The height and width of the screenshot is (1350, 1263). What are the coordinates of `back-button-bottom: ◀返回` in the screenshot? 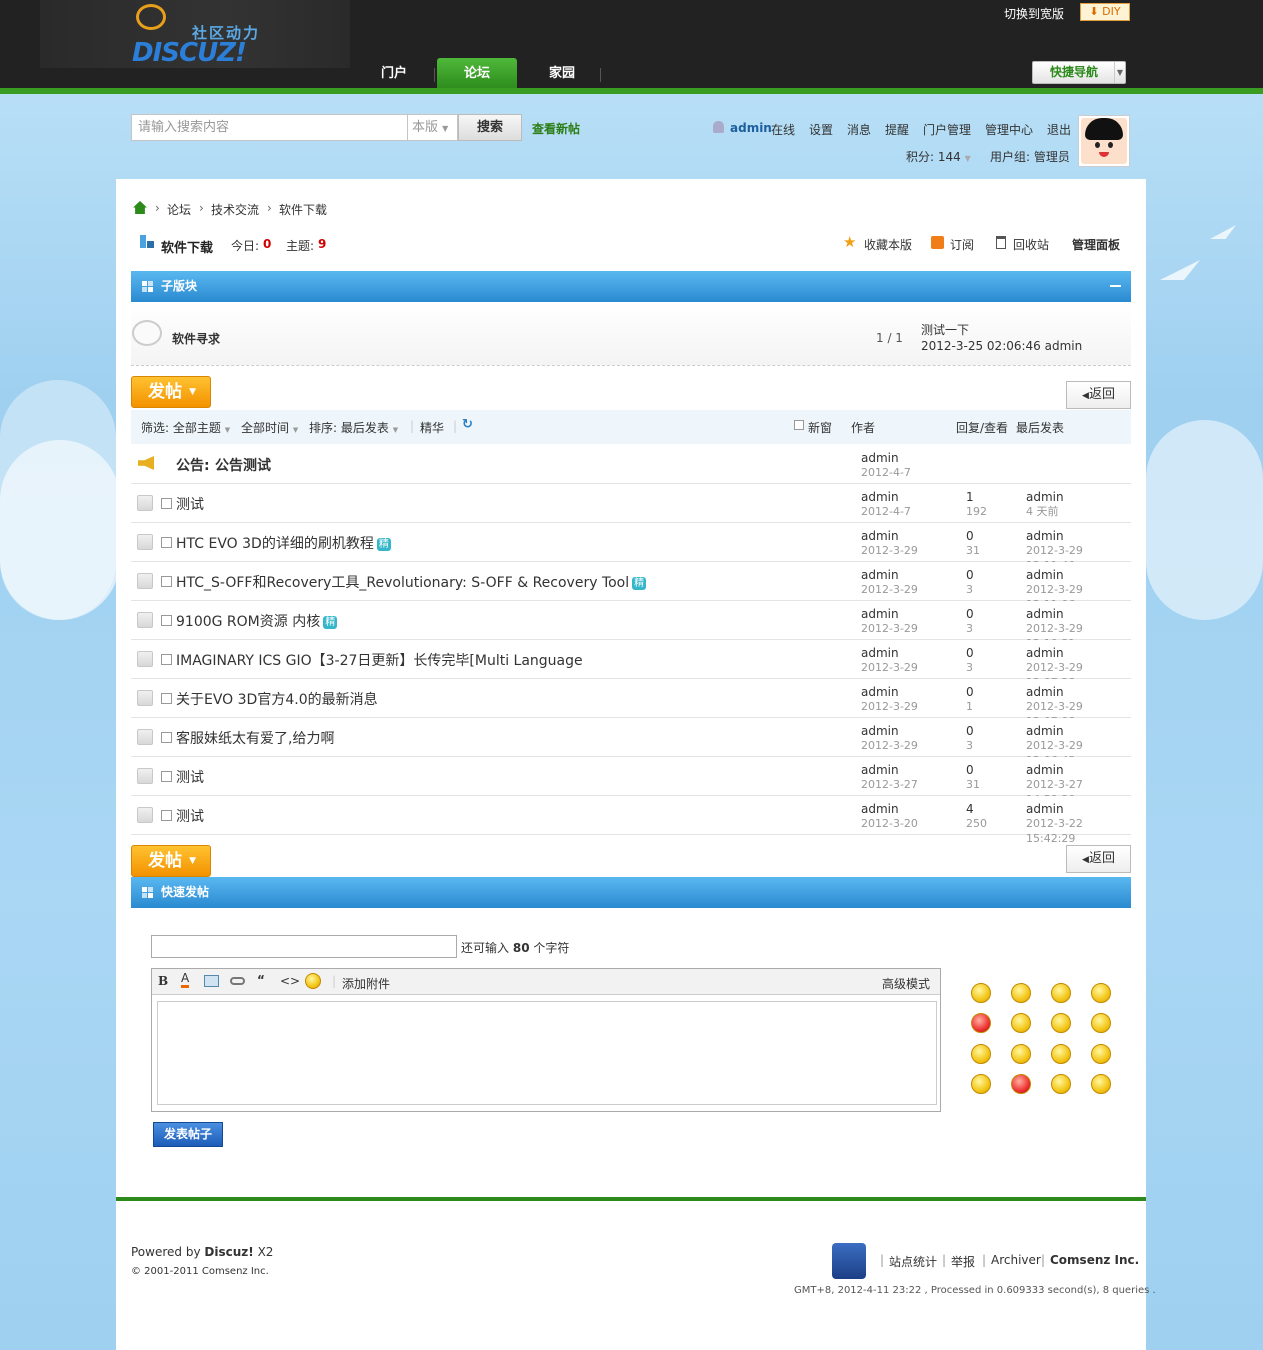 It's located at (1098, 859).